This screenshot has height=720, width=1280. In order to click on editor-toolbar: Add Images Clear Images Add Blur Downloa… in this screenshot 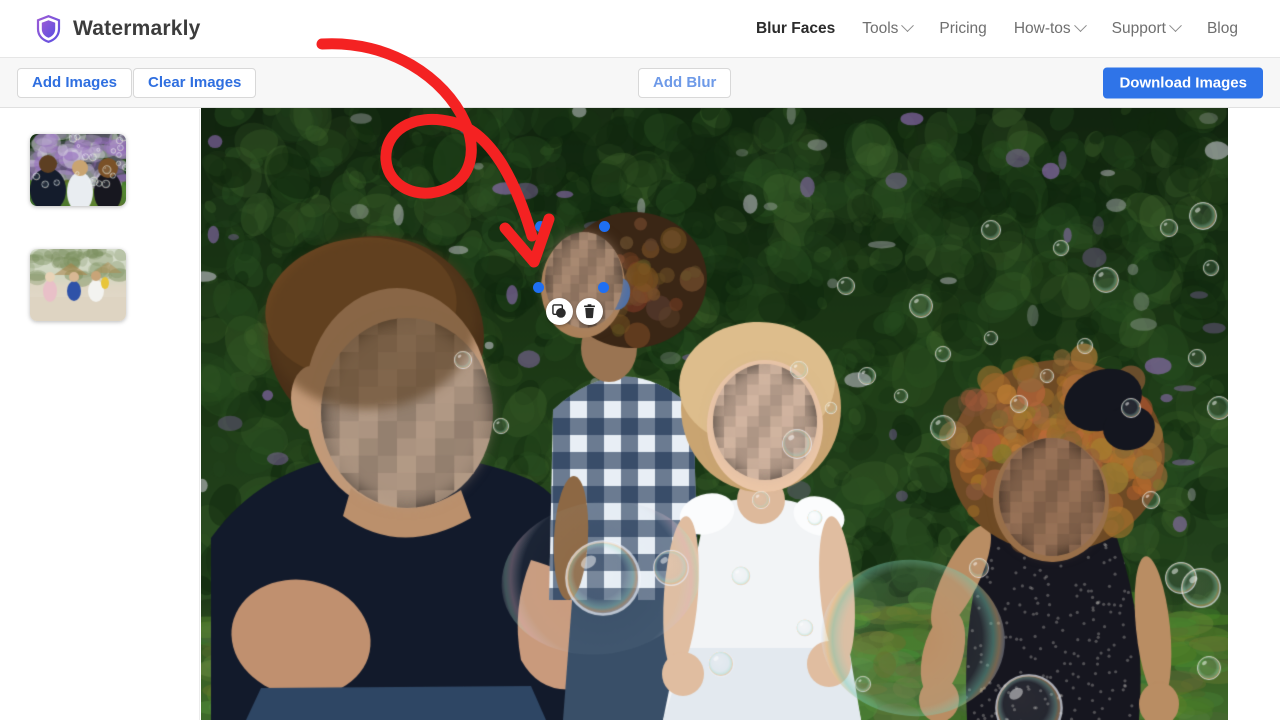, I will do `click(640, 83)`.